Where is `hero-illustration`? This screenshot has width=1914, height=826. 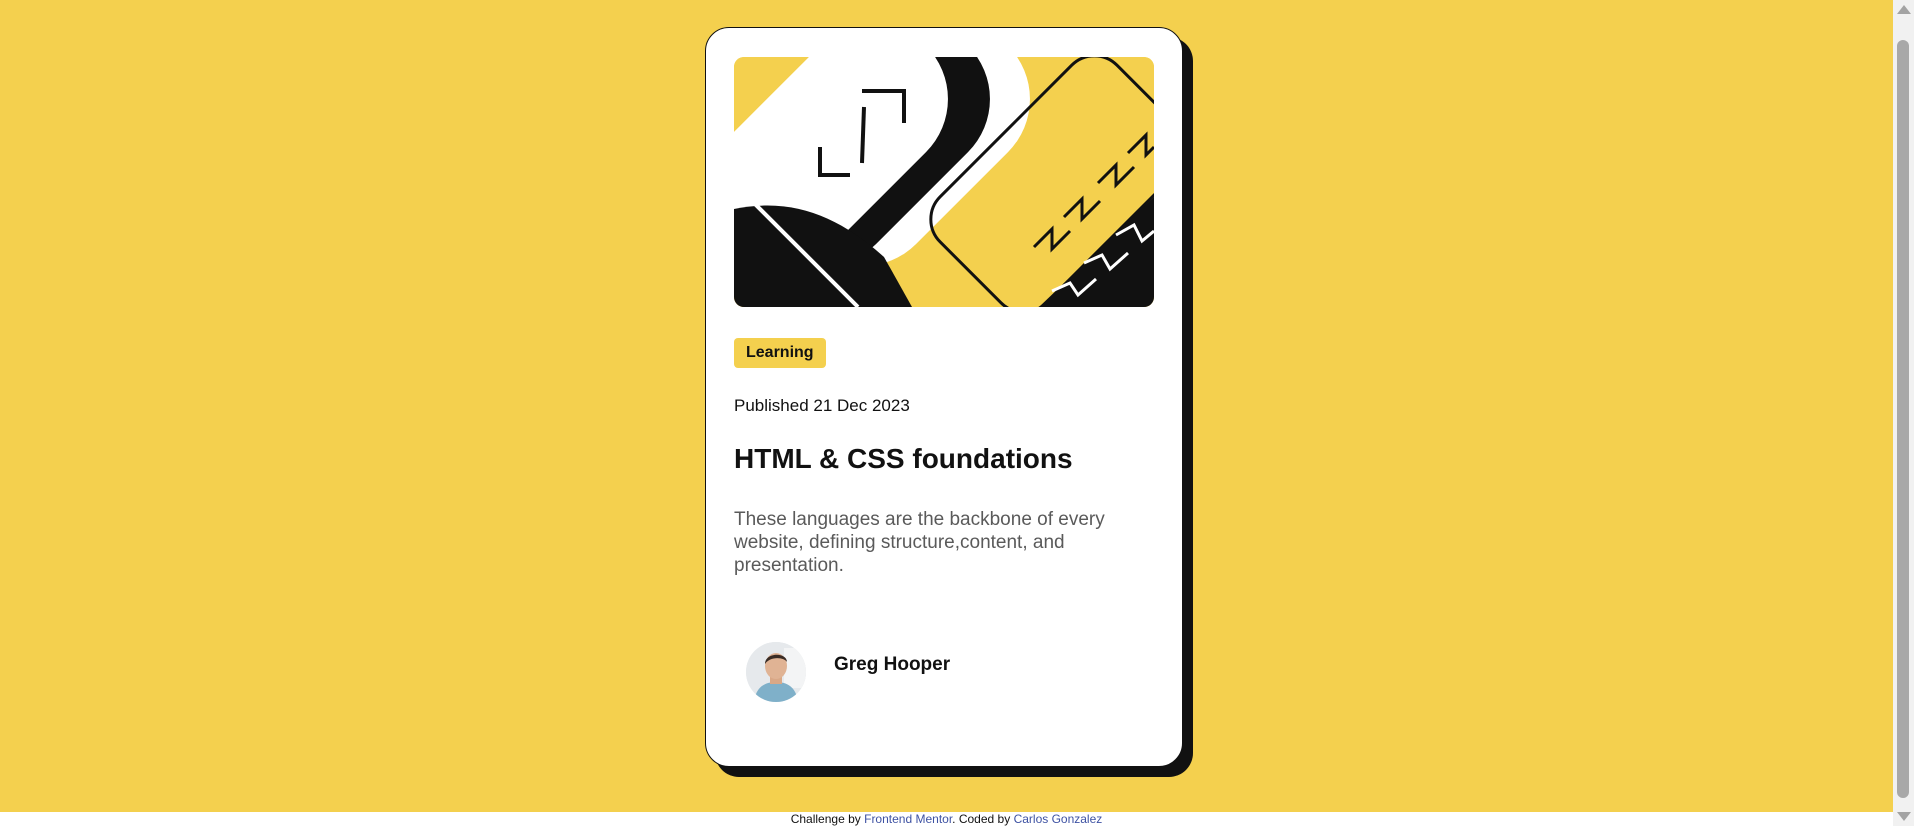 hero-illustration is located at coordinates (944, 182).